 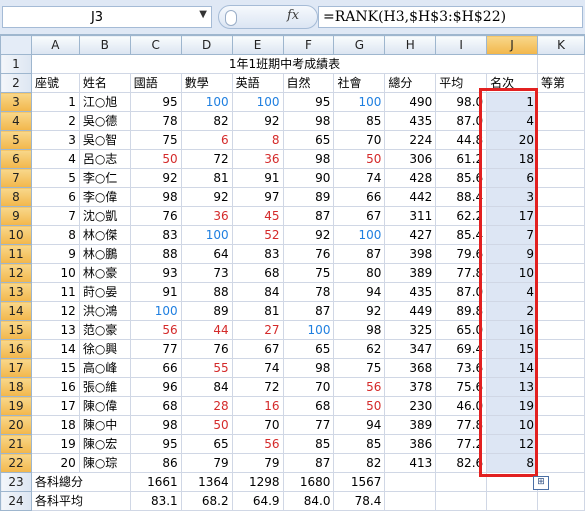 I want to click on total-cell: 490, so click(x=410, y=102).